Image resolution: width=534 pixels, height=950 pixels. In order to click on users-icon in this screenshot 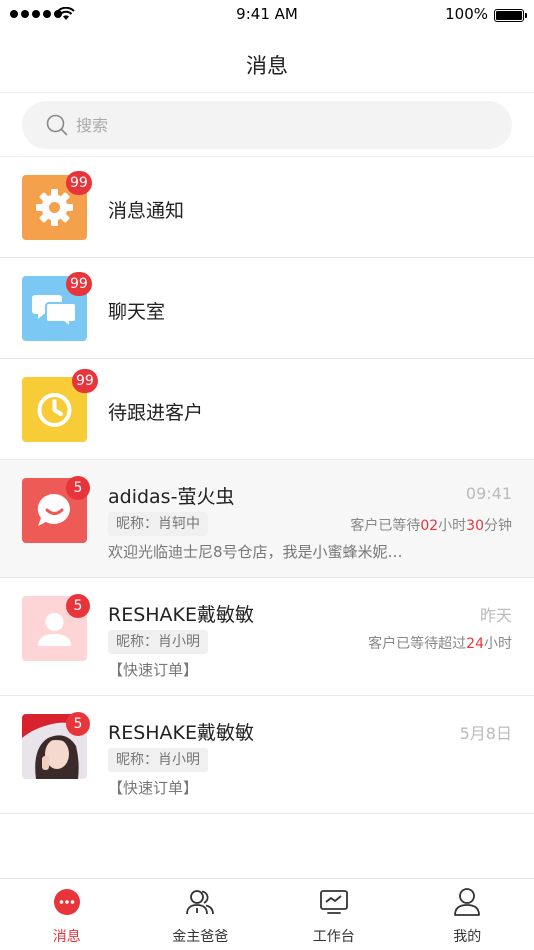, I will do `click(200, 902)`.